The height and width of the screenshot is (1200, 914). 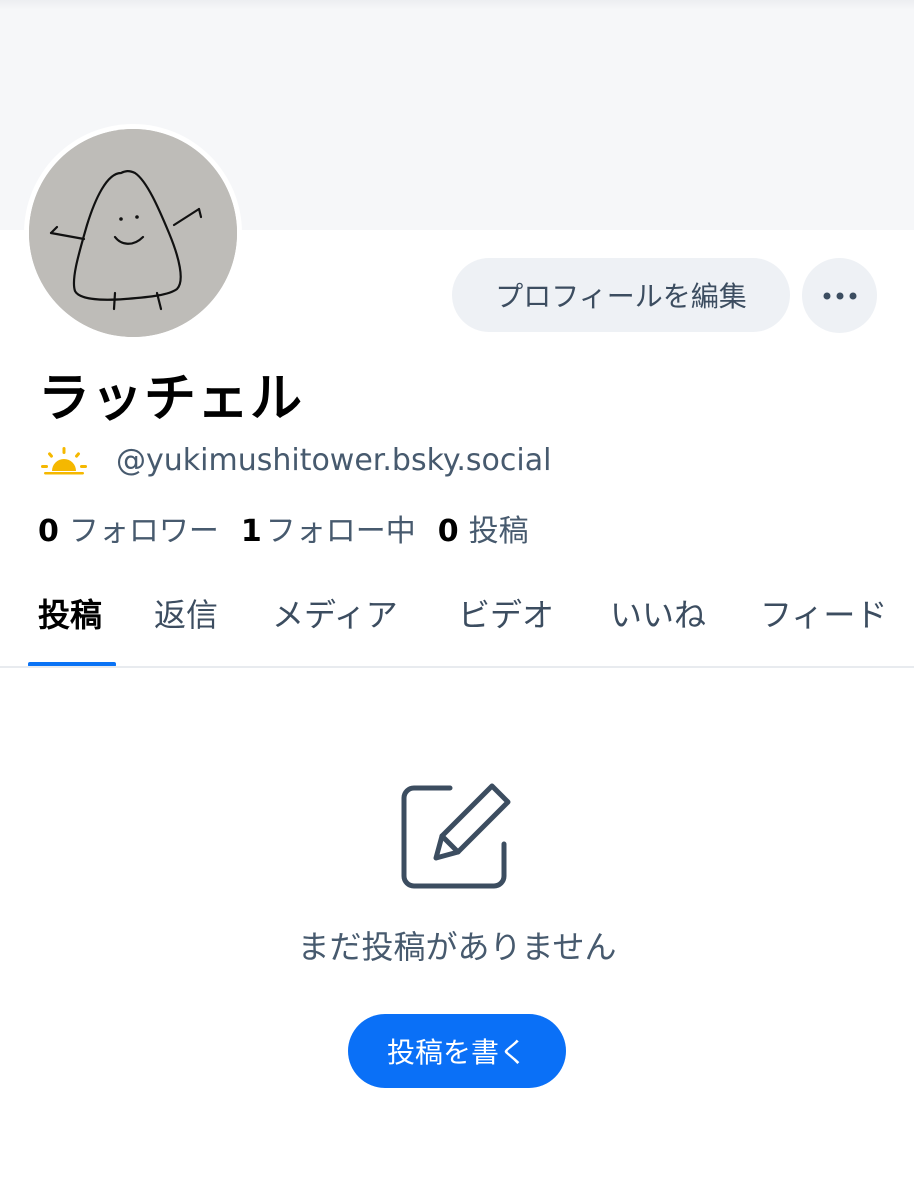 I want to click on following-stat: 1 フォロー中, so click(x=328, y=528).